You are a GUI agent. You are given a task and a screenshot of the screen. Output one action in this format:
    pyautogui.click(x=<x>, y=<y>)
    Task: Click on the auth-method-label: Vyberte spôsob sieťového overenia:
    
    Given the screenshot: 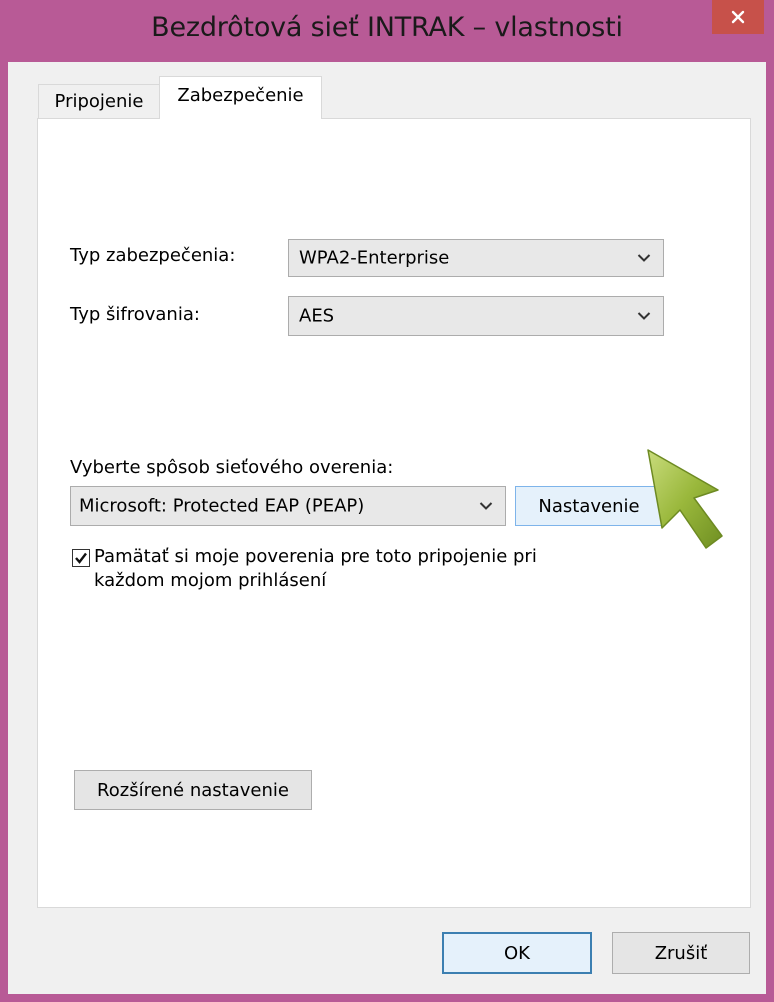 What is the action you would take?
    pyautogui.click(x=232, y=467)
    